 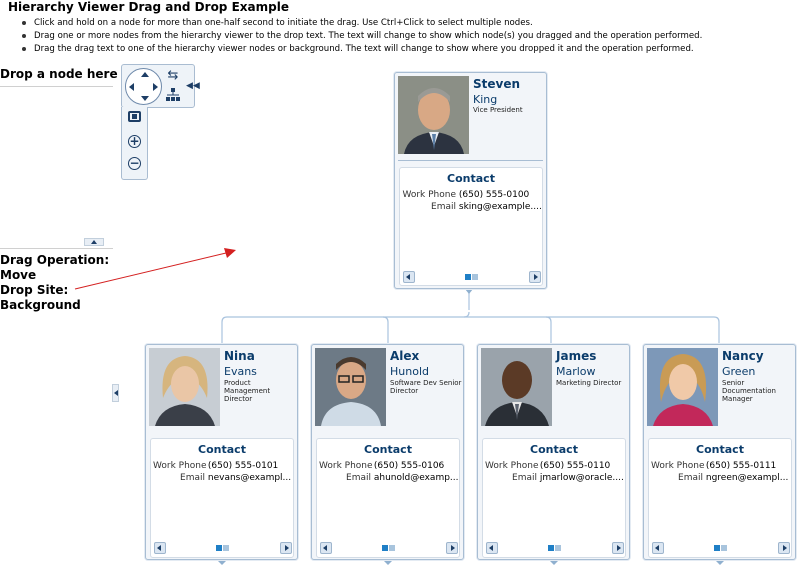 I want to click on zoom-in-icon: +, so click(x=134, y=141).